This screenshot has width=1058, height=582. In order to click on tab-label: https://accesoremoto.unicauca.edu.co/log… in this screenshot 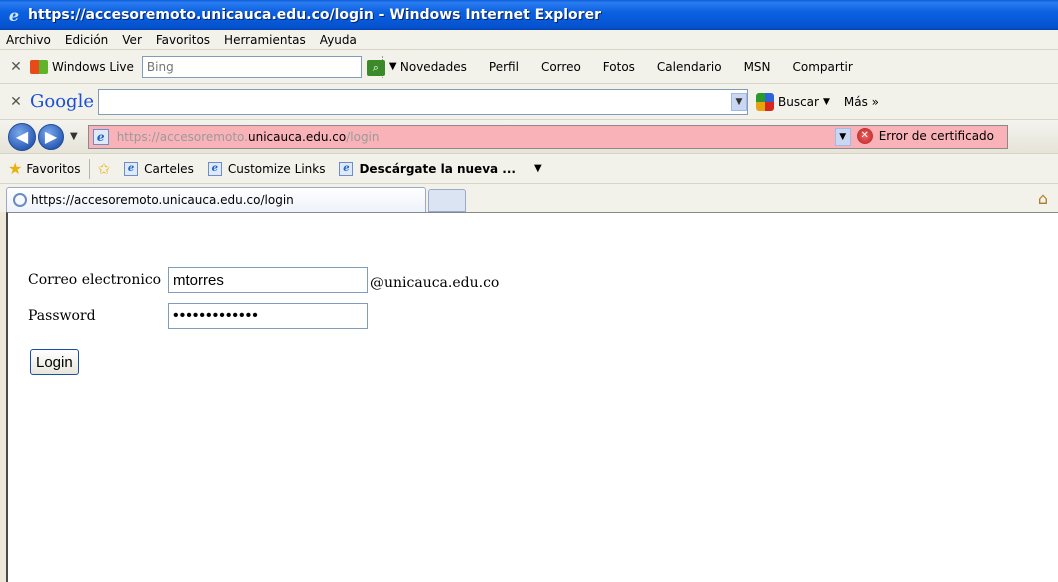, I will do `click(162, 200)`.